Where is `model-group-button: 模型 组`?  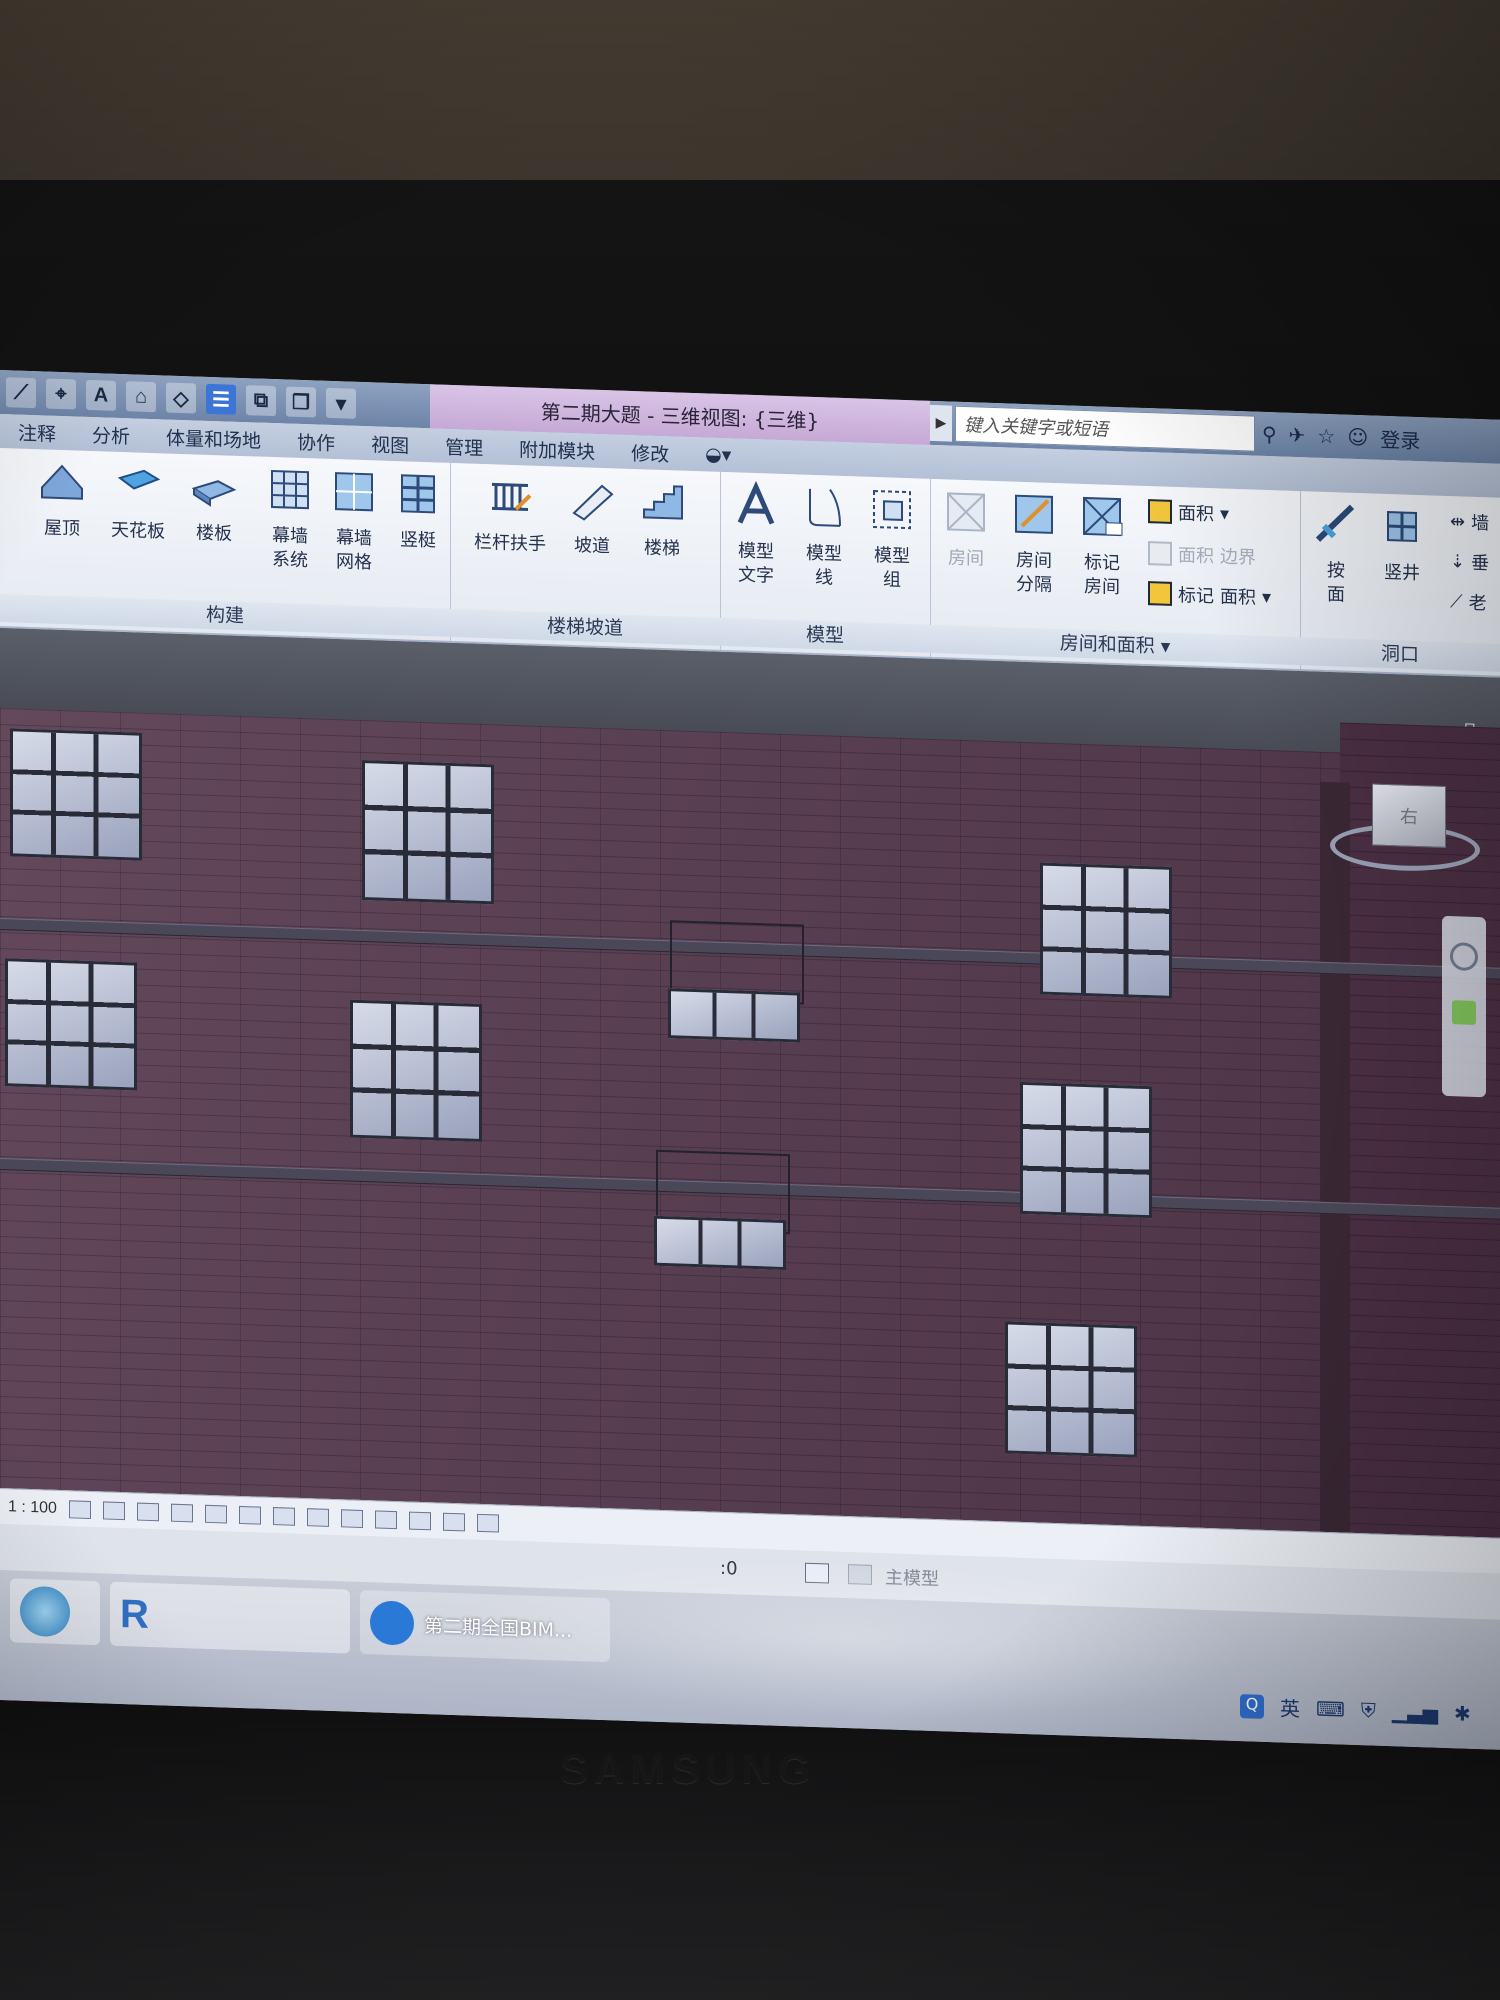
model-group-button: 模型 组 is located at coordinates (892, 539).